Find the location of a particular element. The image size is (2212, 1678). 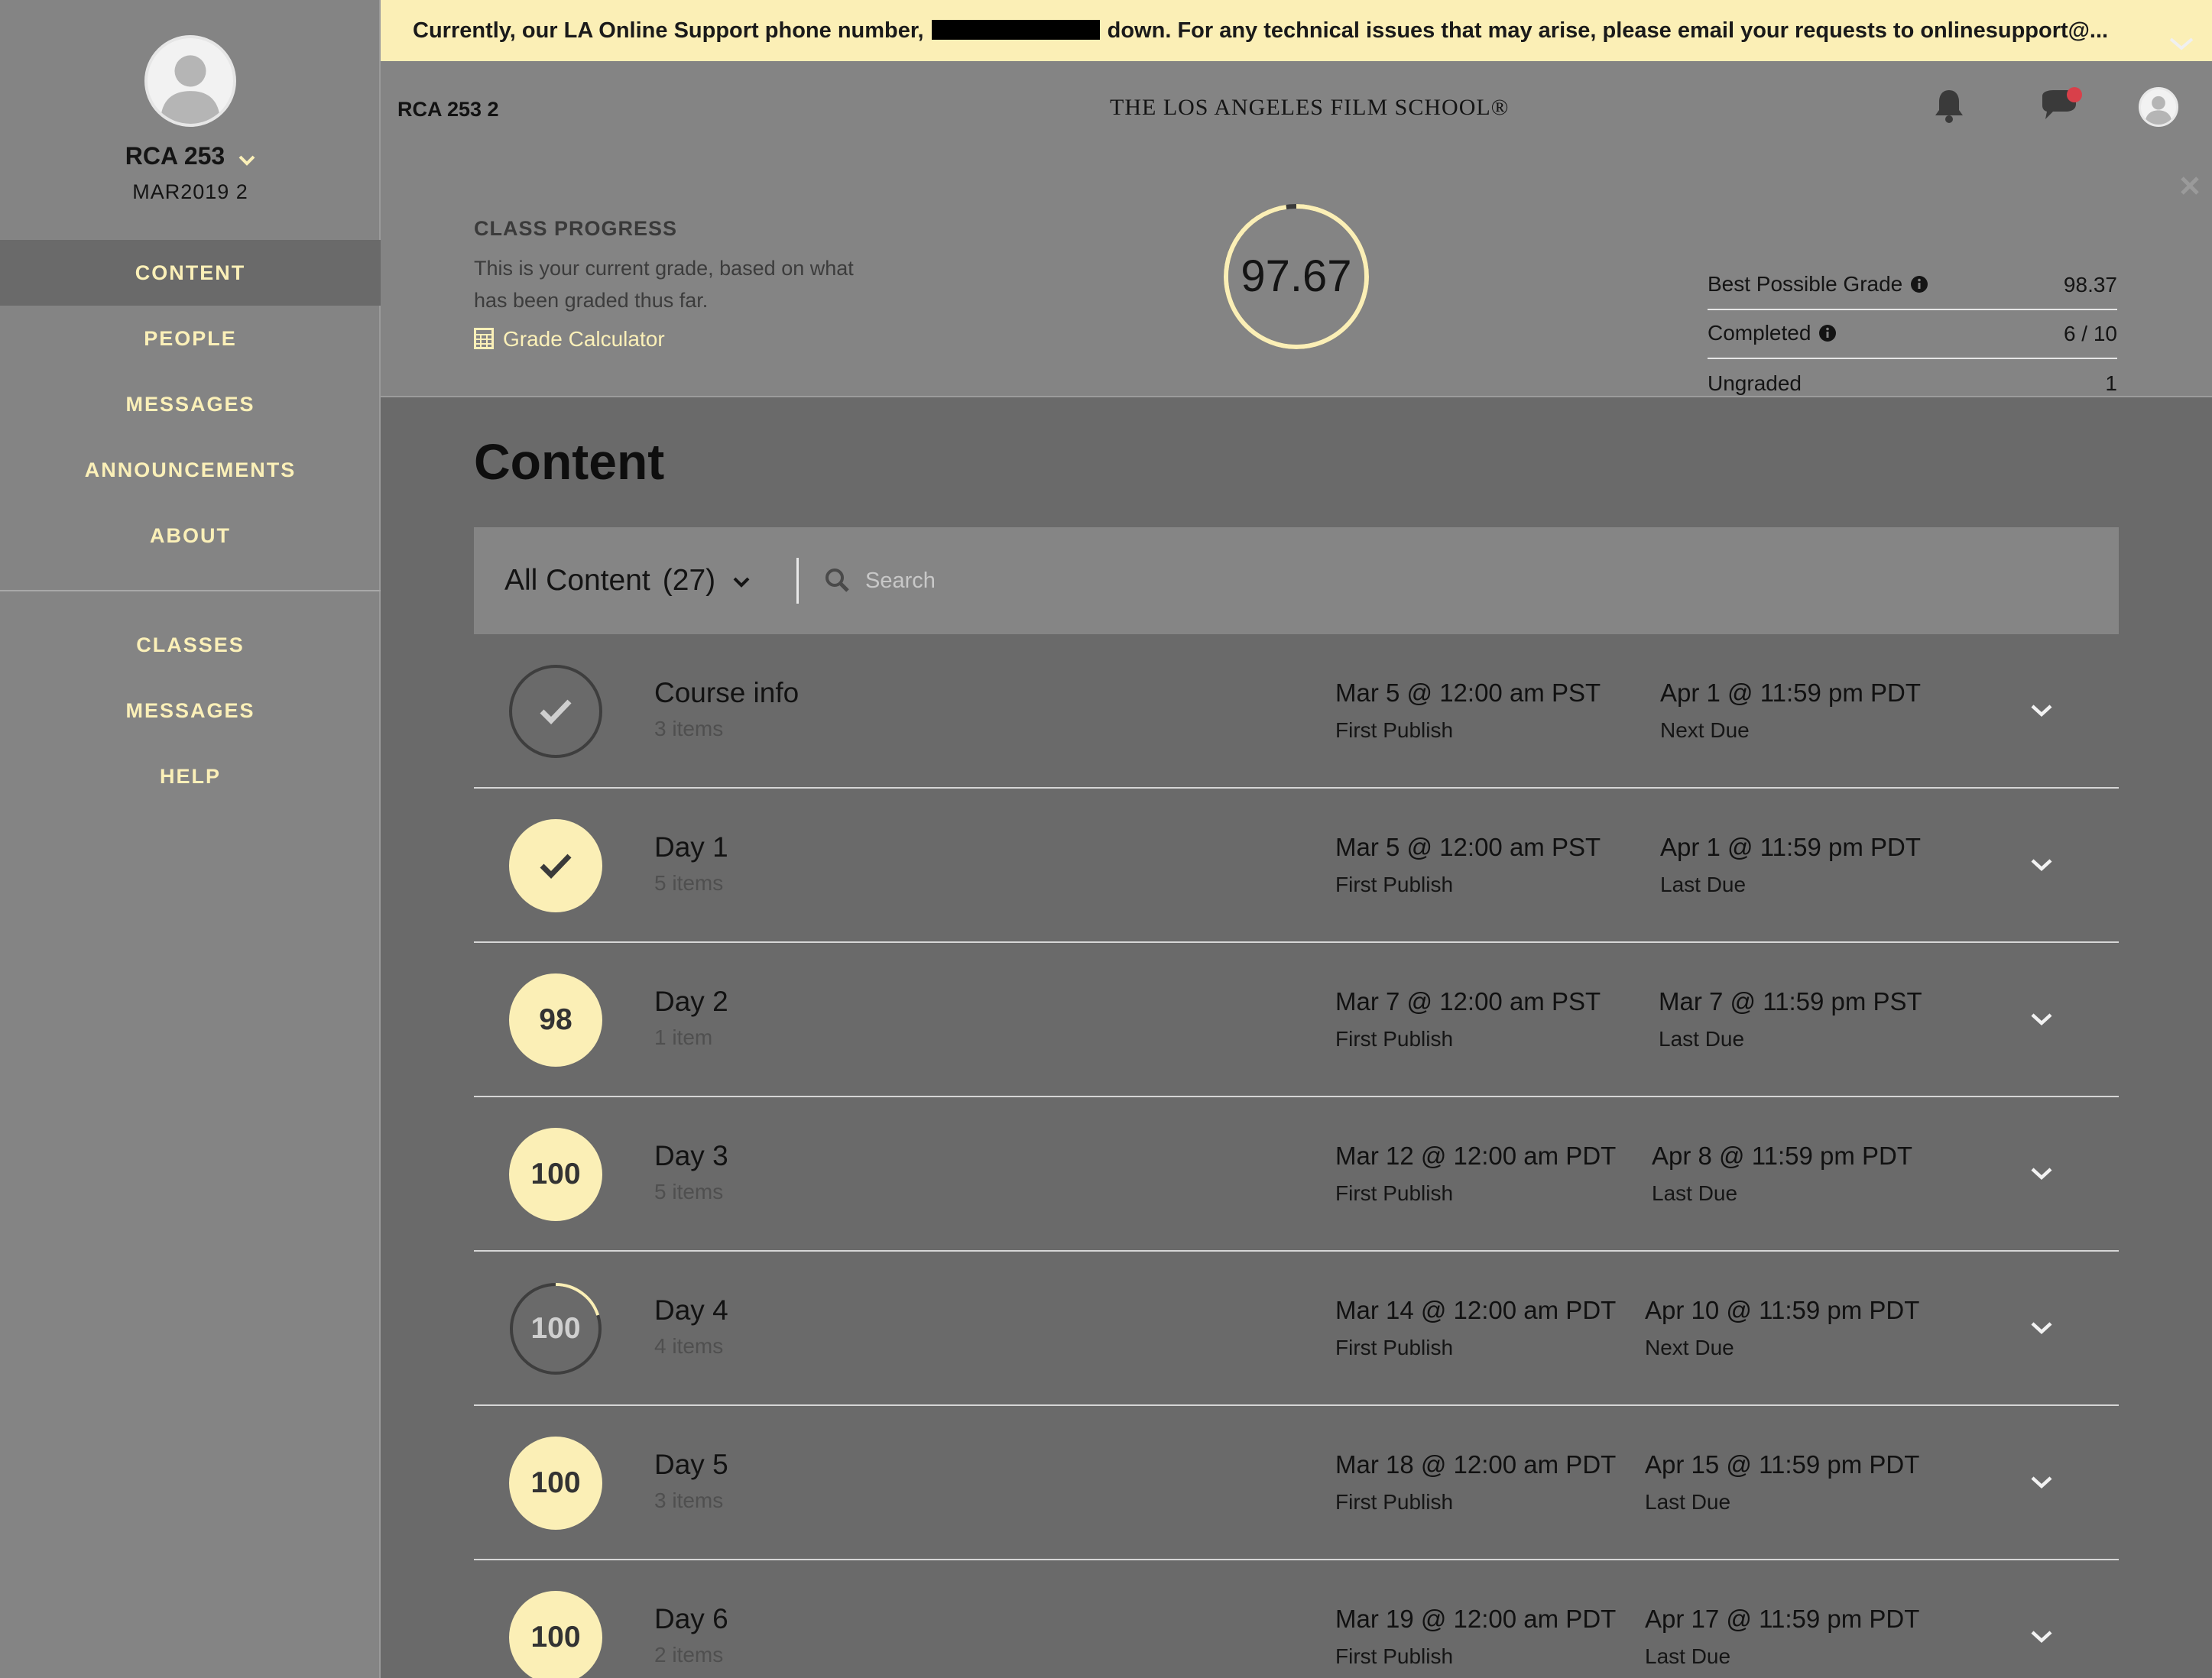

module-title: Day 4 is located at coordinates (691, 1310).